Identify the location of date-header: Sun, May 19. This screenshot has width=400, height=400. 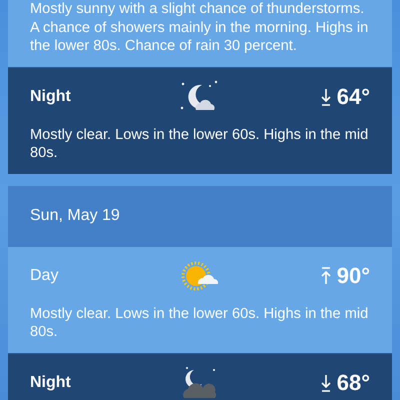
(200, 216).